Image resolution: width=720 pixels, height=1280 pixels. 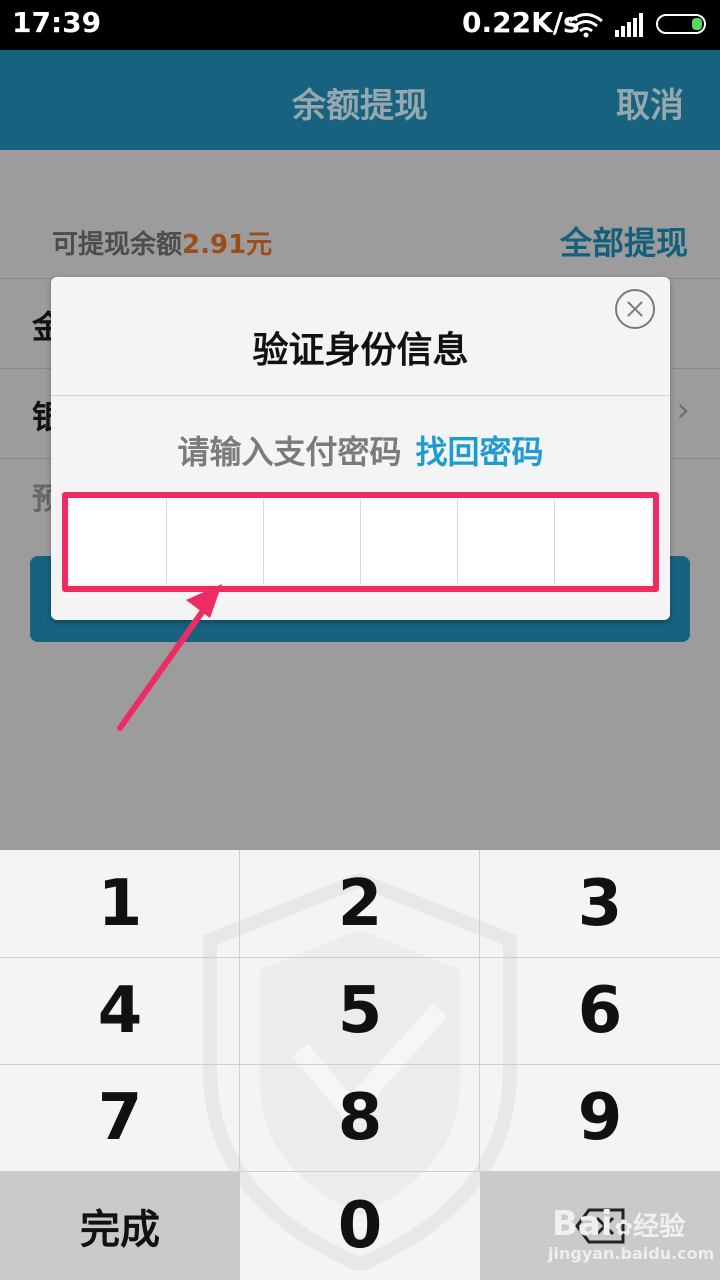 I want to click on key-6: 6, so click(x=600, y=1010).